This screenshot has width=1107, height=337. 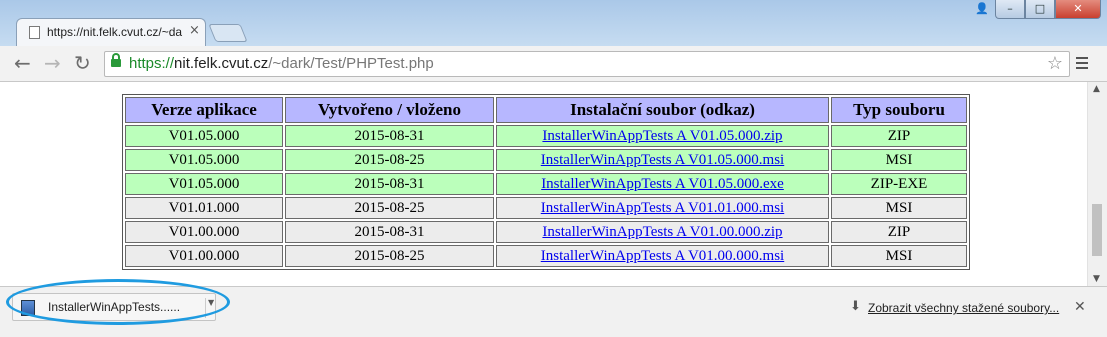 What do you see at coordinates (899, 110) in the screenshot?
I see `column-header-type: Typ souboru` at bounding box center [899, 110].